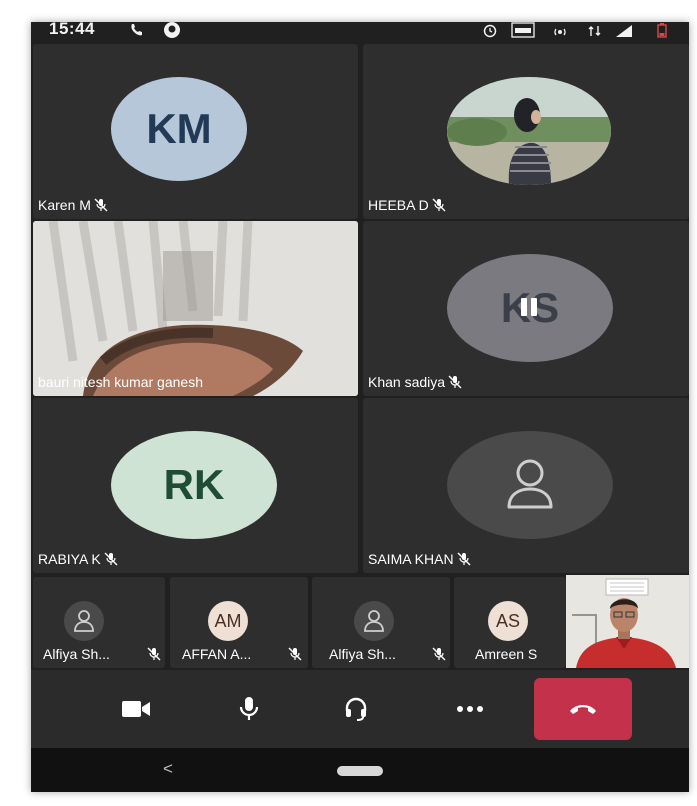  What do you see at coordinates (523, 30) in the screenshot?
I see `lte-icon` at bounding box center [523, 30].